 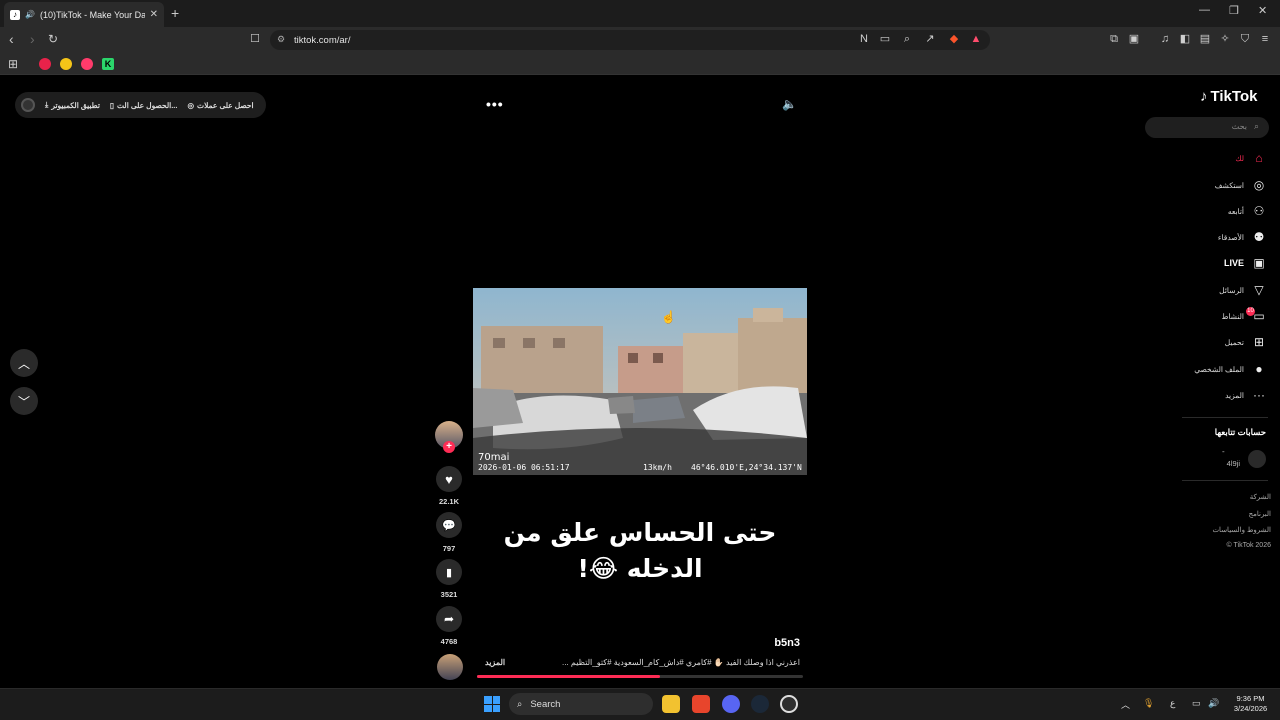 I want to click on bookmark-music-icon, so click(x=87, y=64).